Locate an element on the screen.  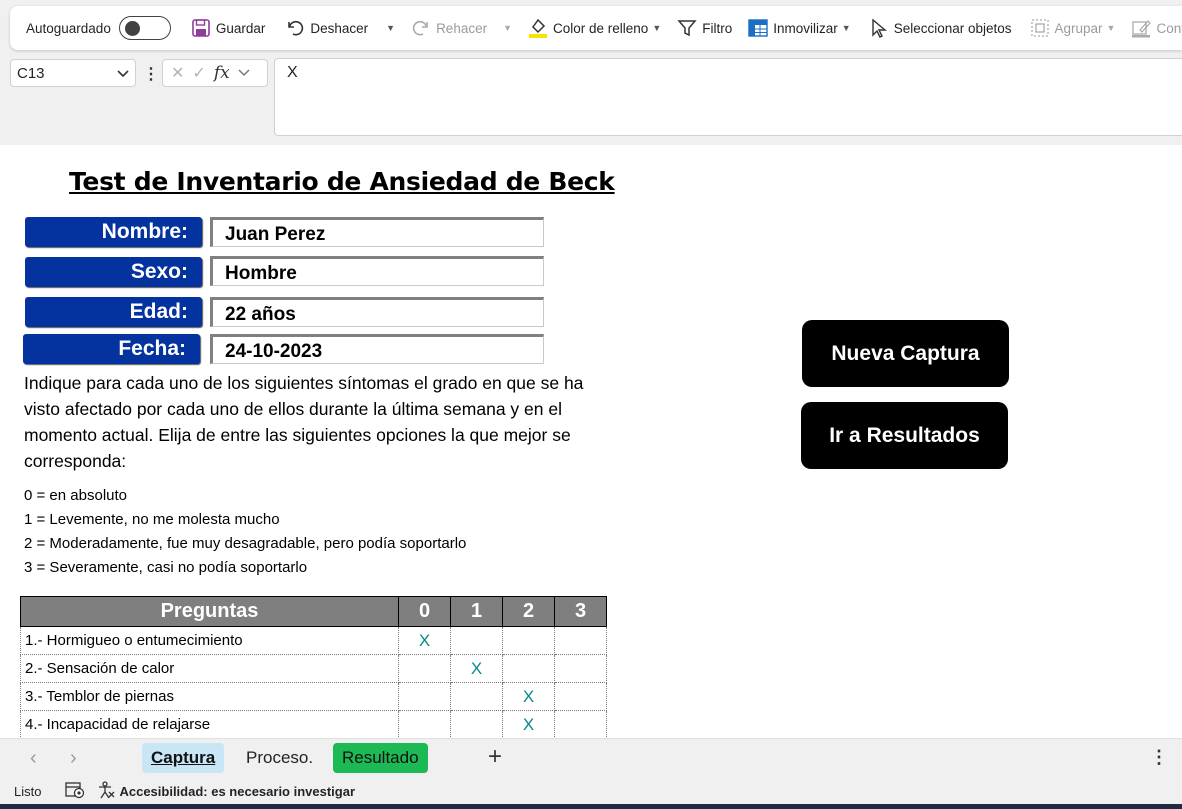
name-label: Nombre: is located at coordinates (113, 232).